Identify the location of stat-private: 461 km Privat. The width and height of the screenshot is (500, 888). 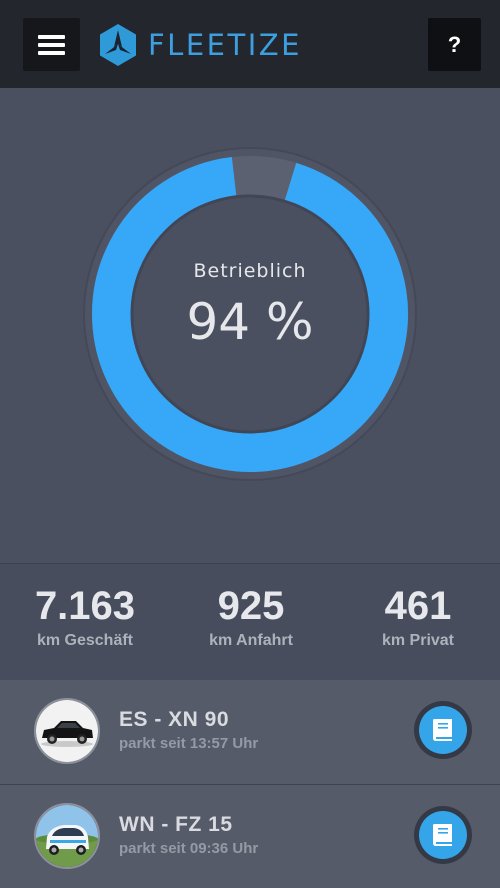
(416, 616).